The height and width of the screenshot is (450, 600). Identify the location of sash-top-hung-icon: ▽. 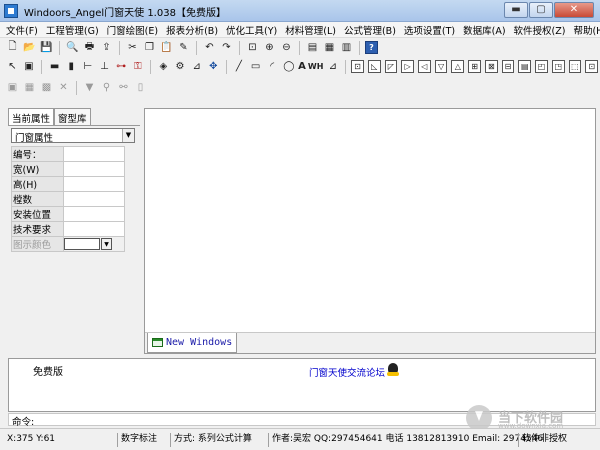
(441, 66).